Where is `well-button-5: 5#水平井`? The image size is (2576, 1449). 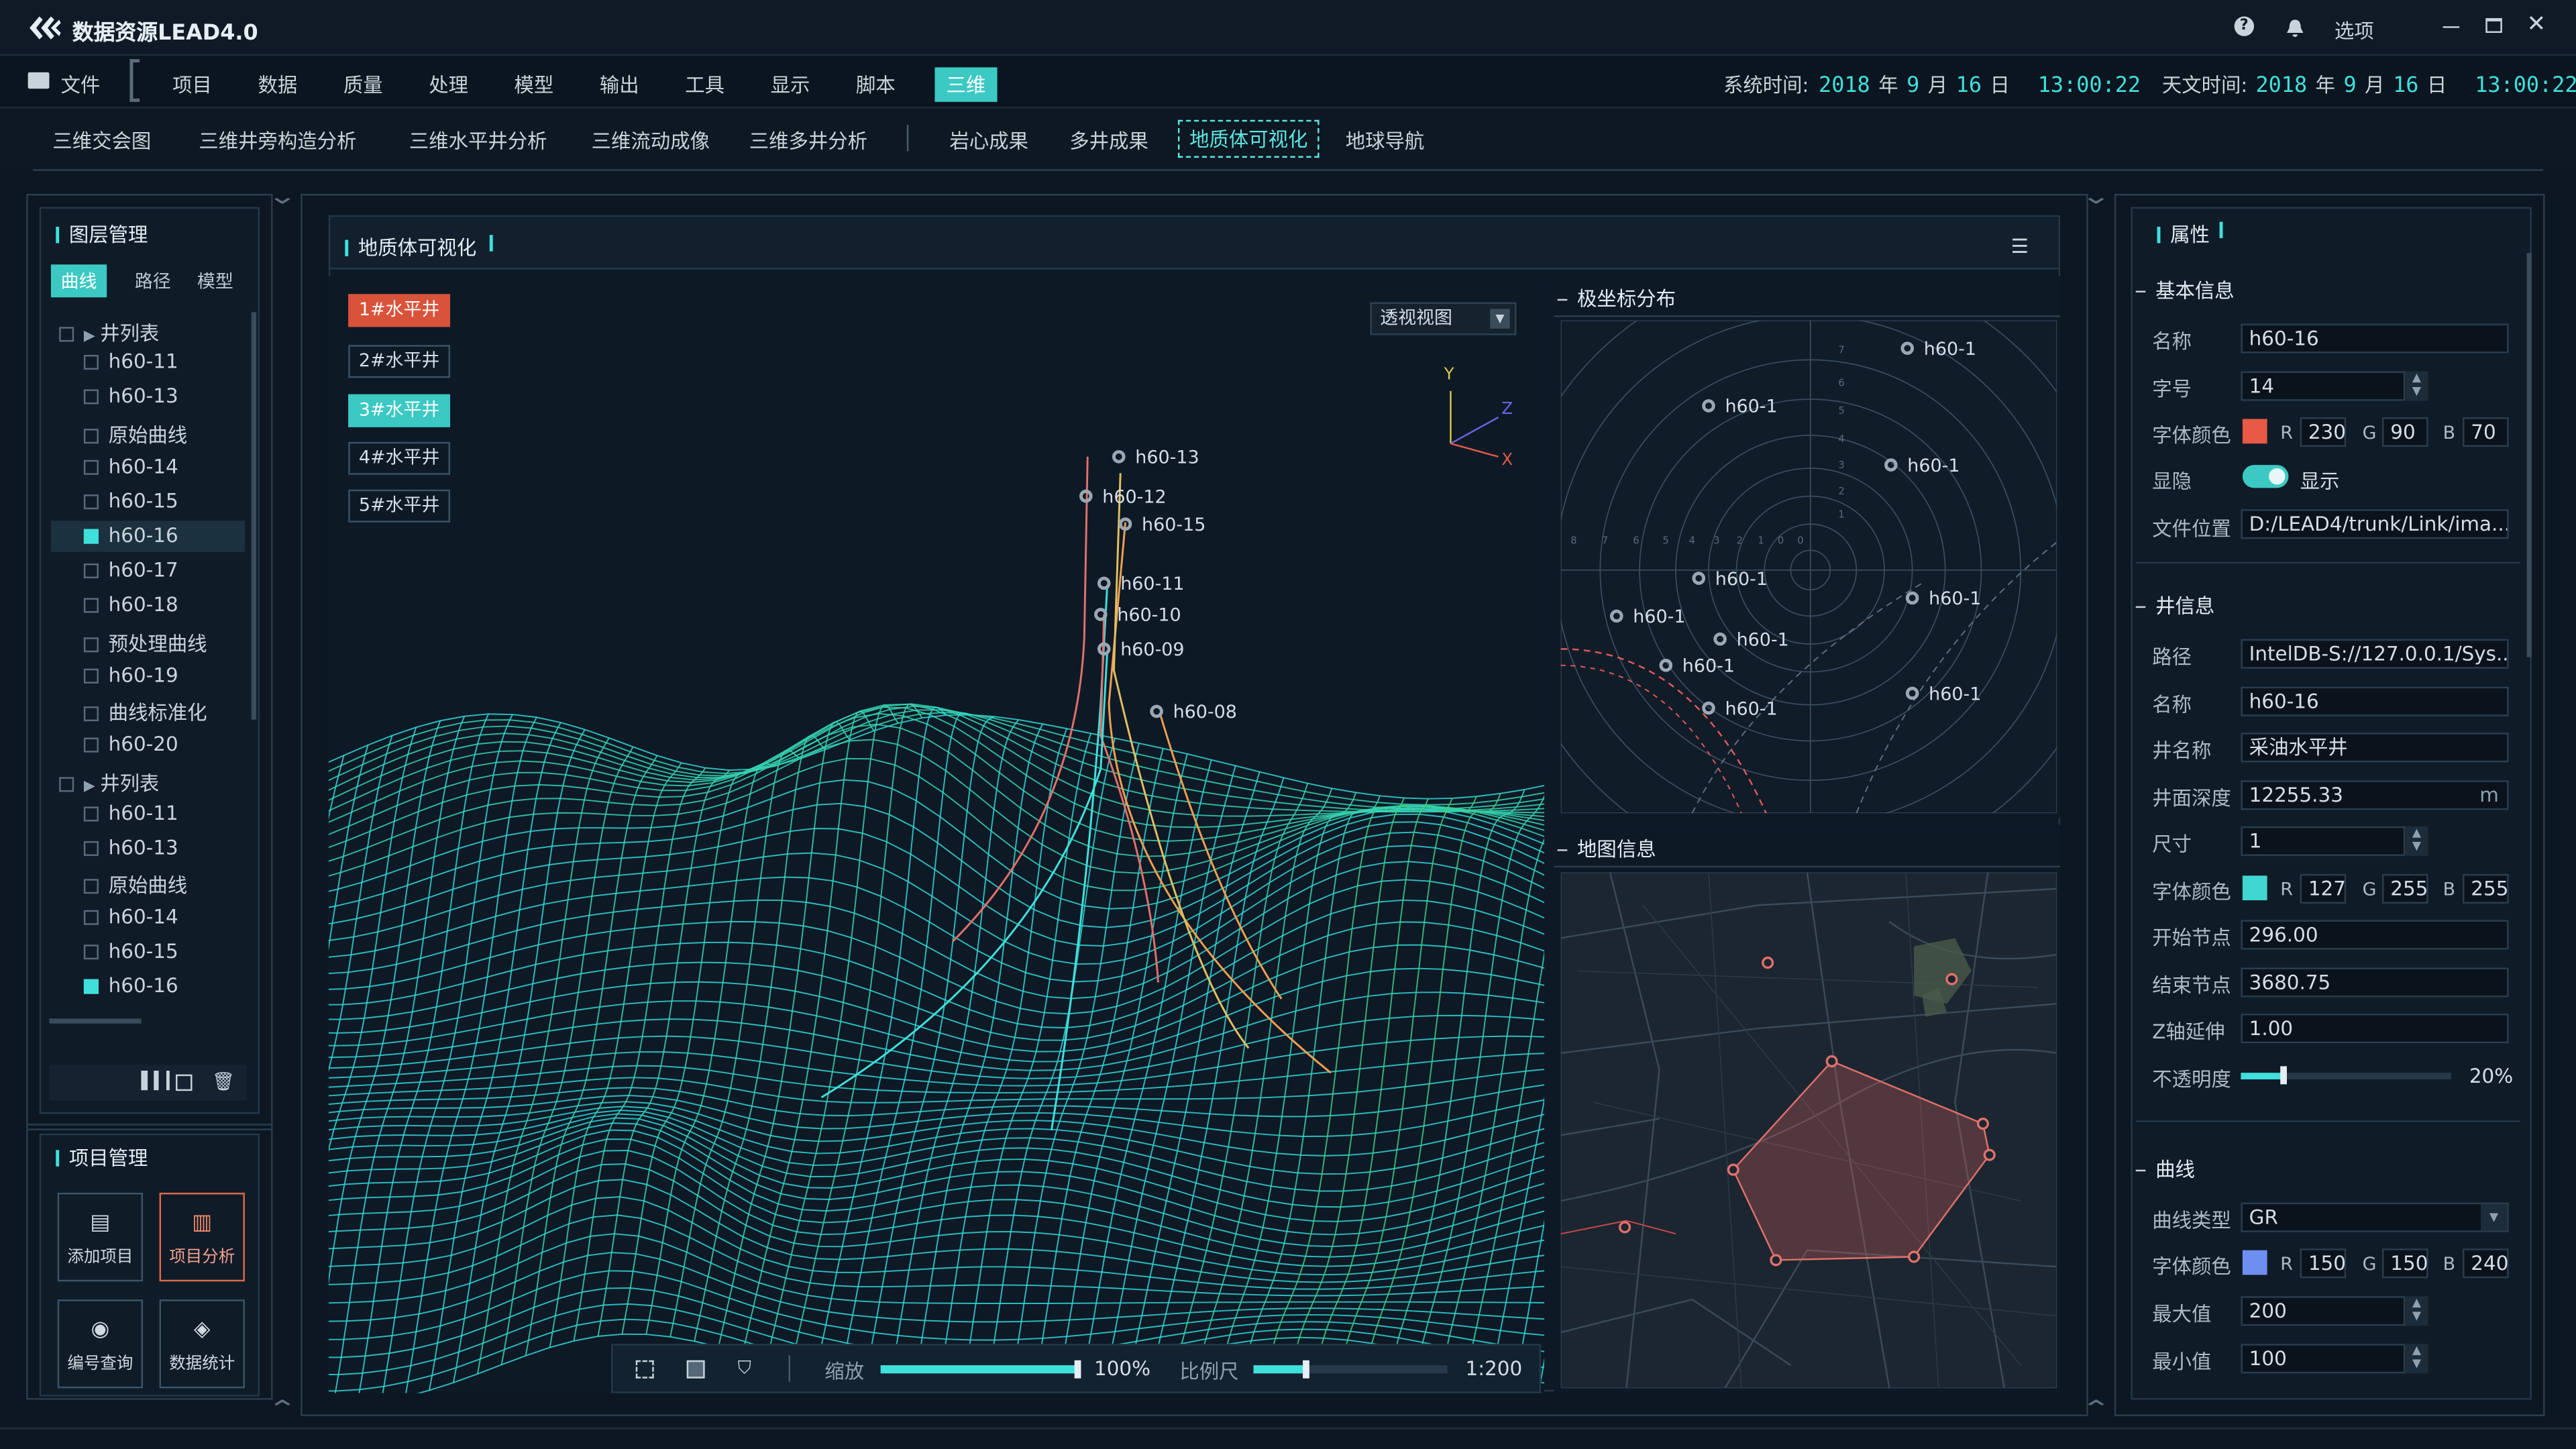 well-button-5: 5#水平井 is located at coordinates (399, 506).